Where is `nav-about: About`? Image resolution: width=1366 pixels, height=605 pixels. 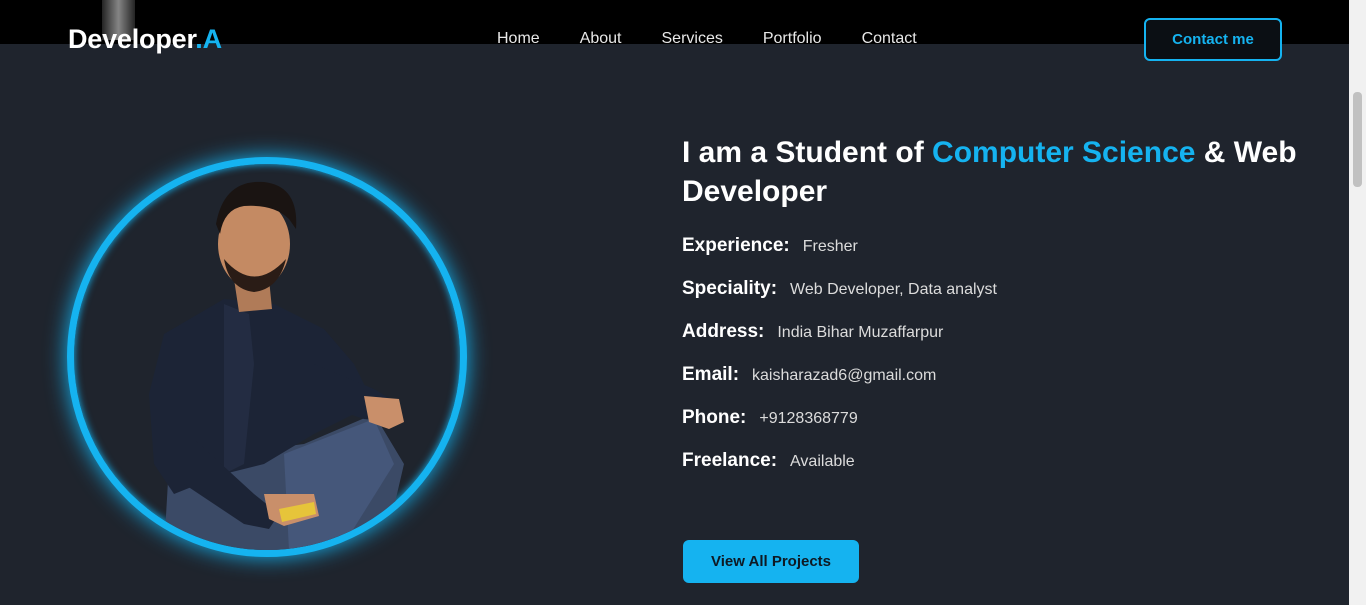
nav-about: About is located at coordinates (601, 39).